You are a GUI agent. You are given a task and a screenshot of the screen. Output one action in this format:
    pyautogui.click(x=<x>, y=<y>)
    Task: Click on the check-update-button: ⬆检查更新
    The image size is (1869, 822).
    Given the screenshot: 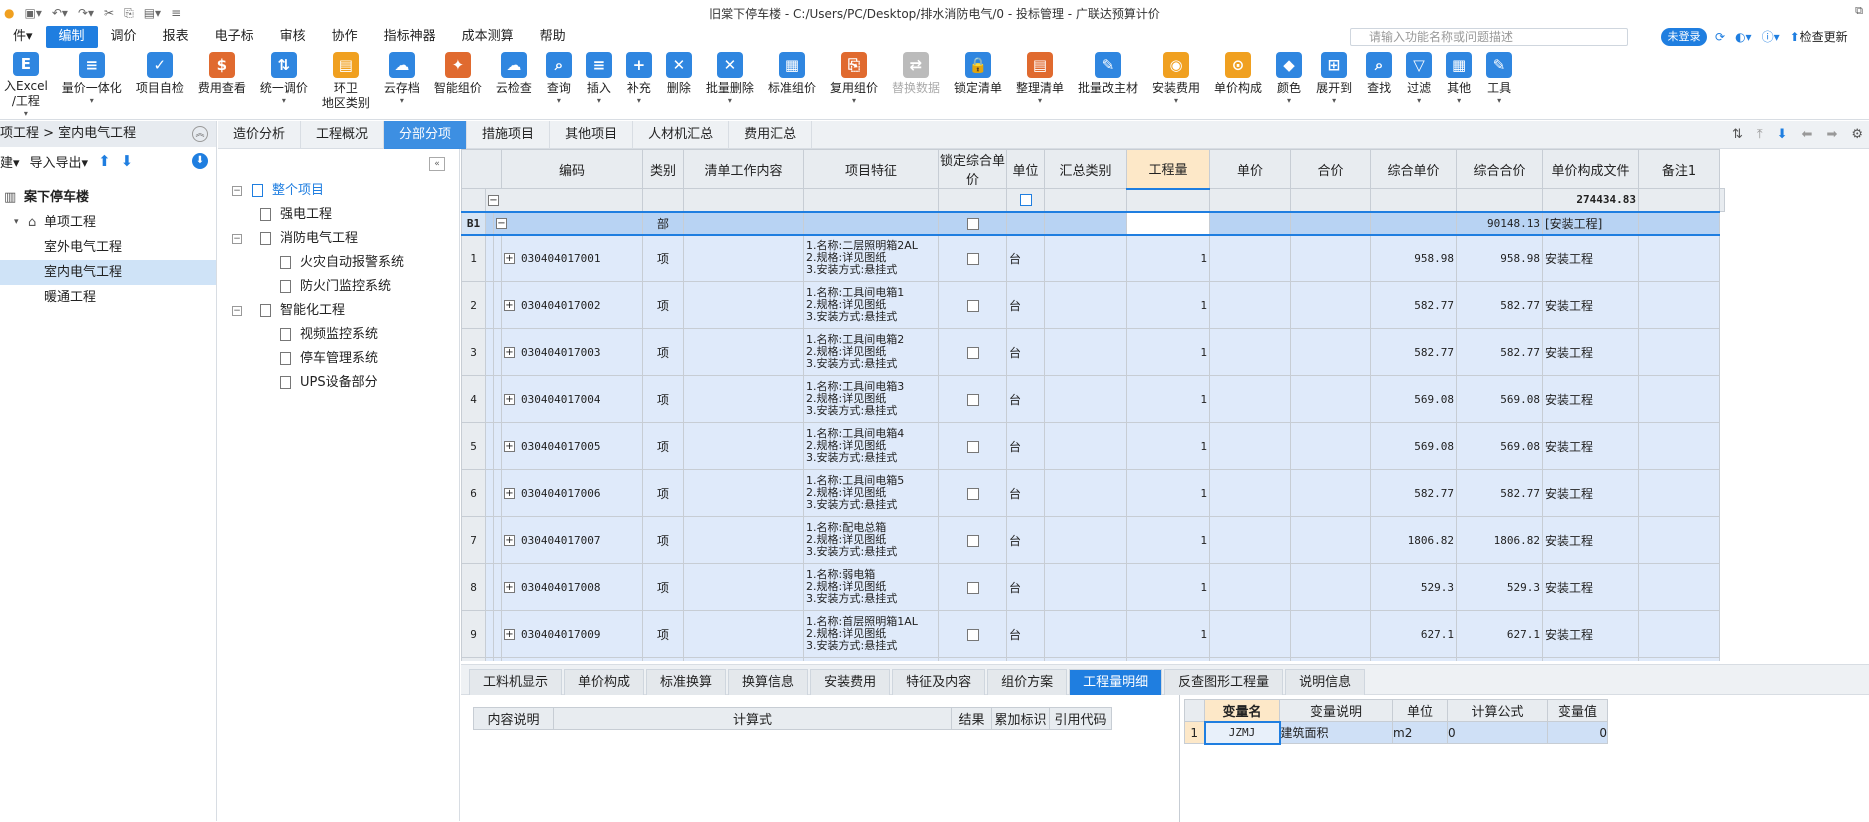 What is the action you would take?
    pyautogui.click(x=1819, y=36)
    